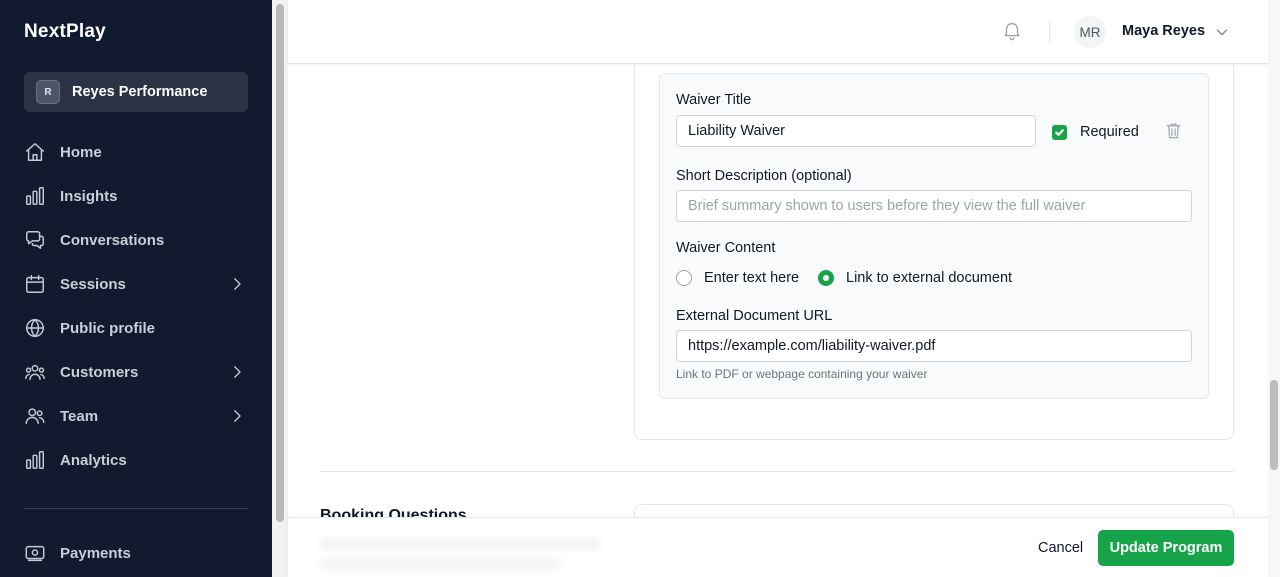  What do you see at coordinates (826, 278) in the screenshot?
I see `radio-external-link` at bounding box center [826, 278].